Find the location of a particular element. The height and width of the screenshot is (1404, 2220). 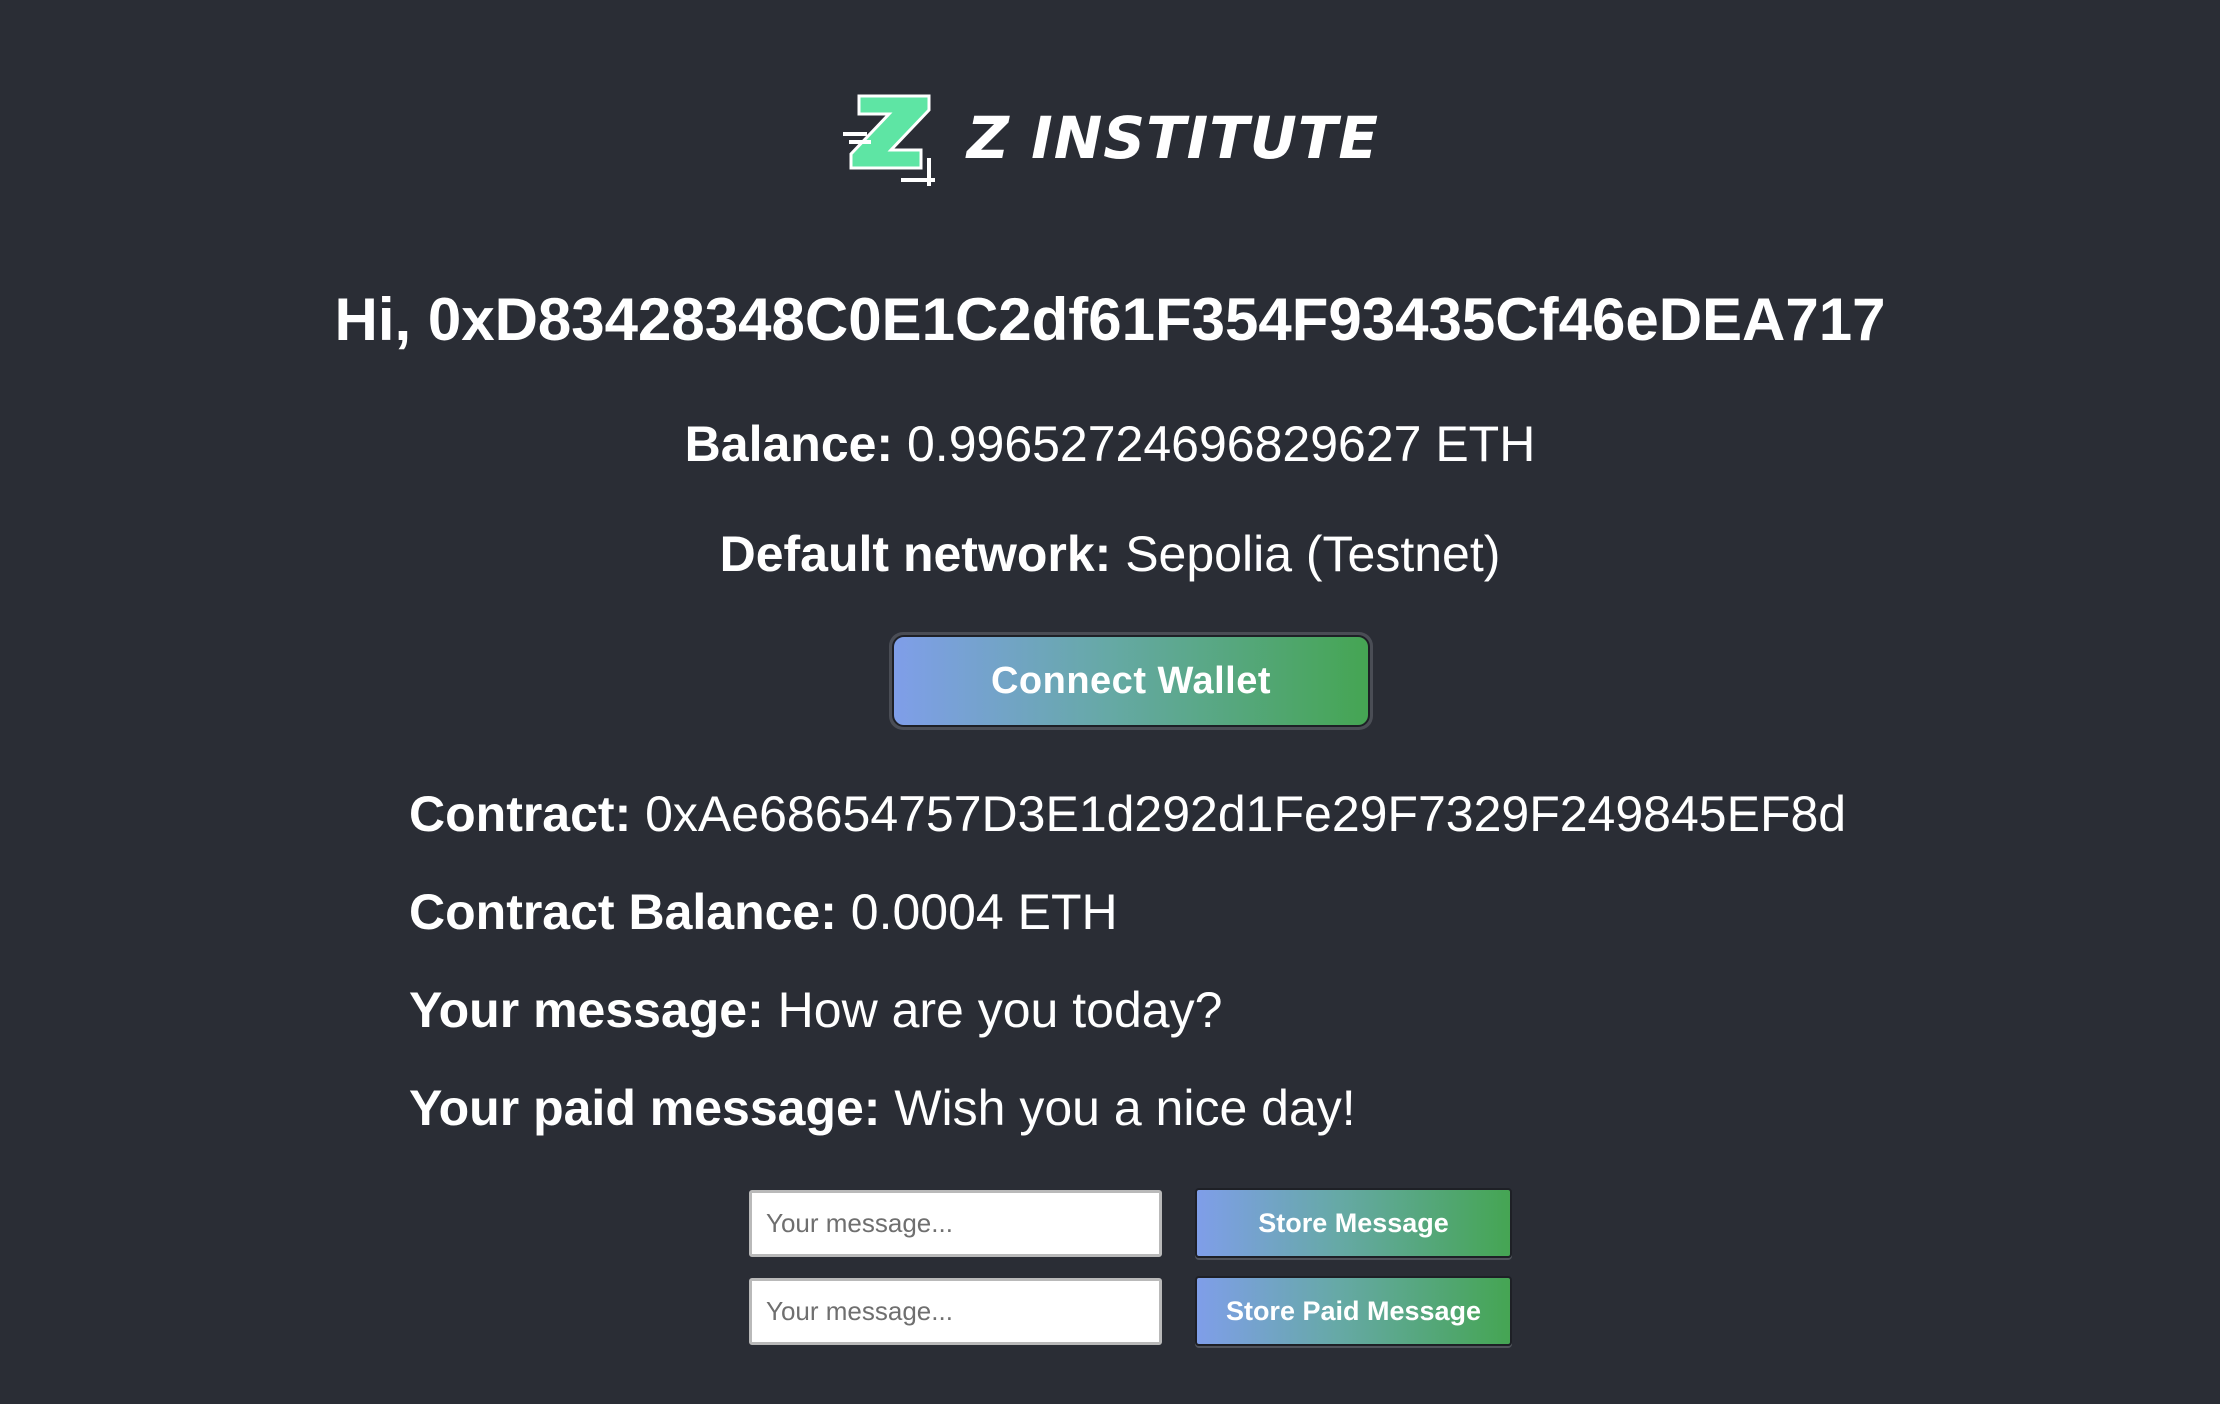

contract-balance: Contract Balance: 0.0004 ETH is located at coordinates (763, 912).